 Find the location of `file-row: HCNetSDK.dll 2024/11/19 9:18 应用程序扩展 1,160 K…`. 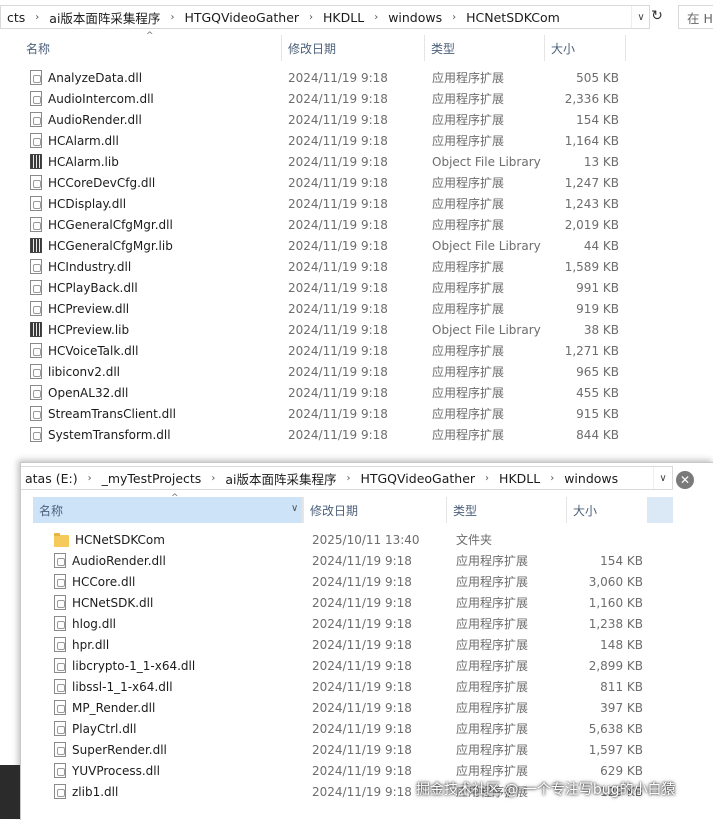

file-row: HCNetSDK.dll 2024/11/19 9:18 应用程序扩展 1,160 K… is located at coordinates (374, 602).